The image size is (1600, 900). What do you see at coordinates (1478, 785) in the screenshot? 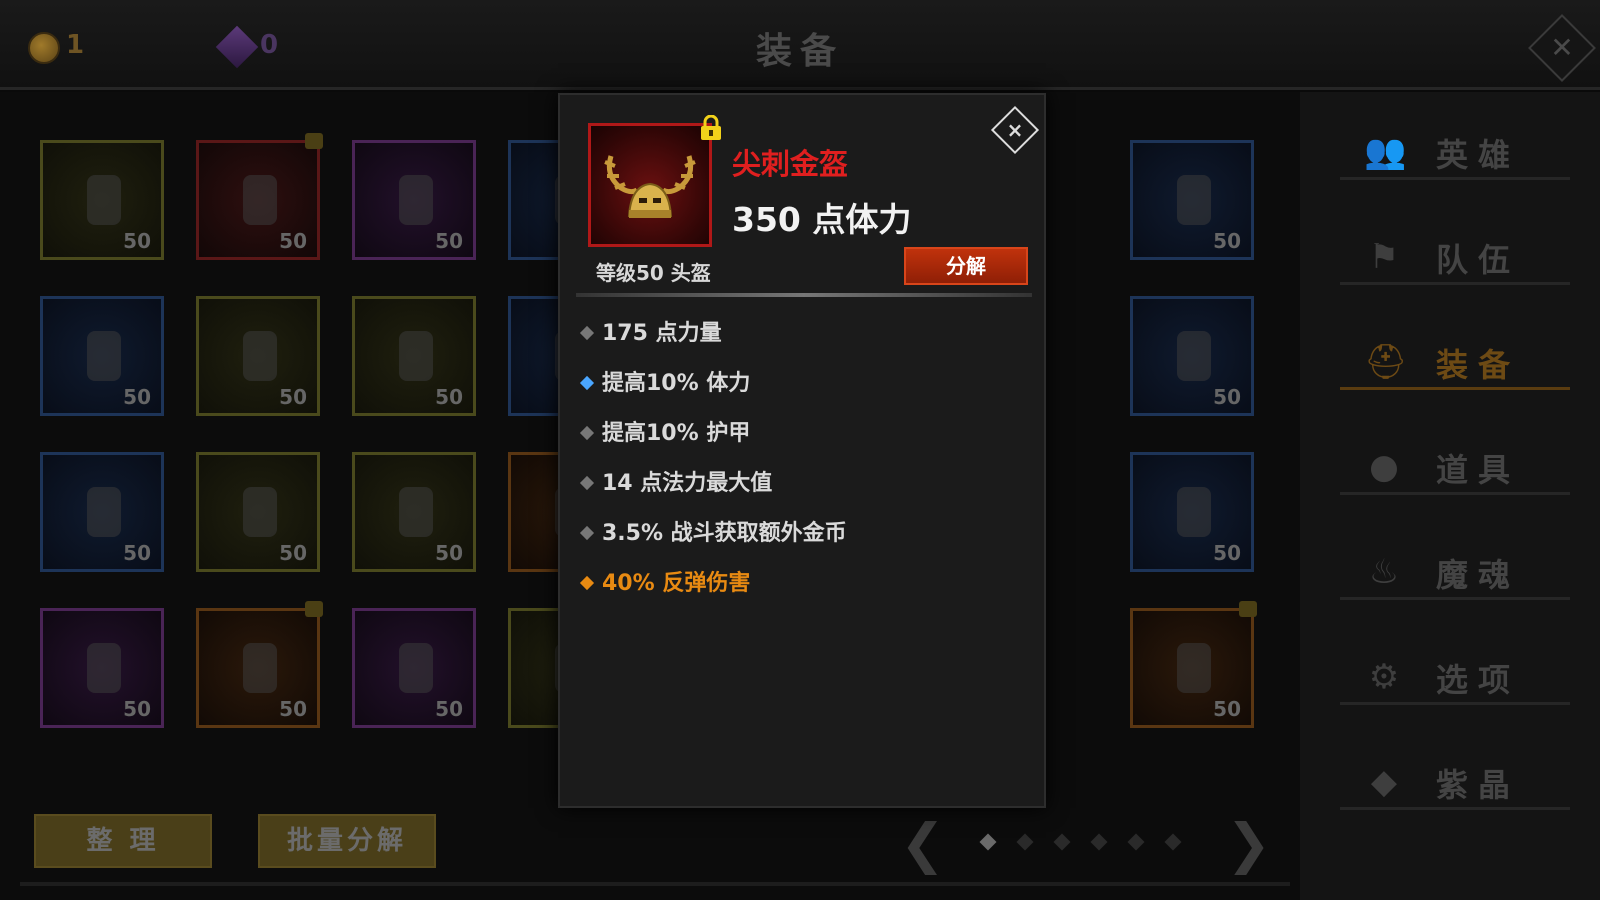
I see `sidebar-item-label: 紫晶` at bounding box center [1478, 785].